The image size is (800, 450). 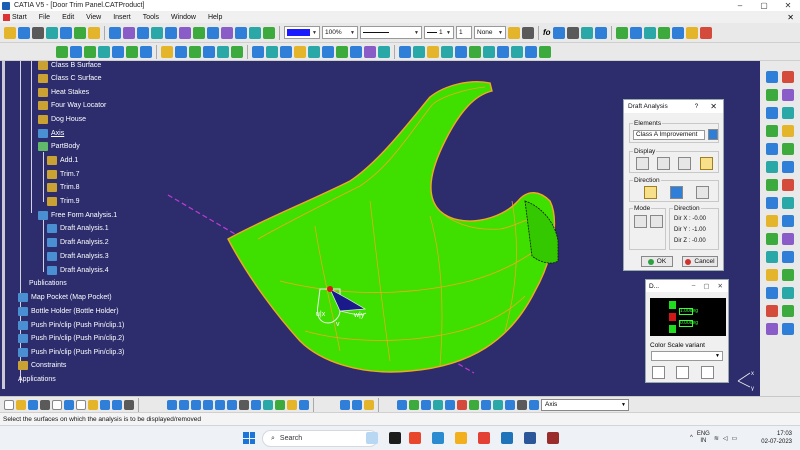 What do you see at coordinates (740, 5) in the screenshot?
I see `minimize-button: –` at bounding box center [740, 5].